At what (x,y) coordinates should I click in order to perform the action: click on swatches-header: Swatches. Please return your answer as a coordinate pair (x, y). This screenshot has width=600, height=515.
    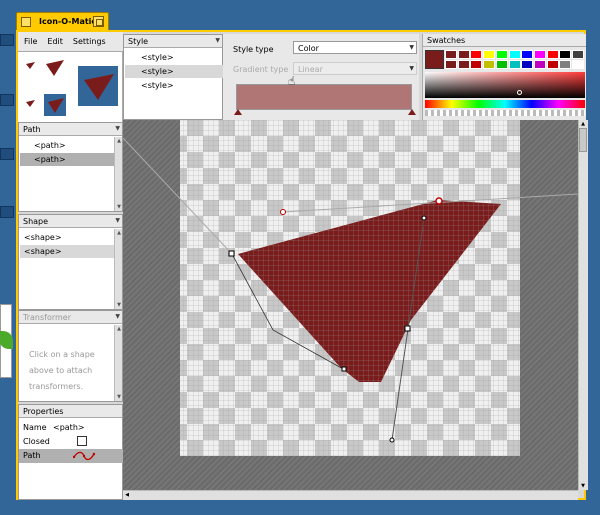
    Looking at the image, I should click on (504, 40).